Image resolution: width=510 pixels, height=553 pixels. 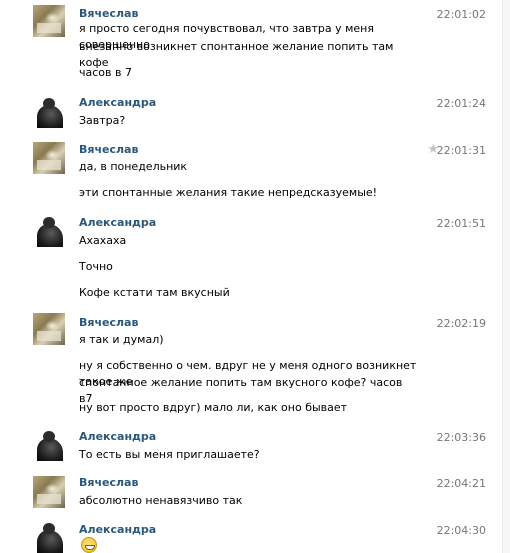 What do you see at coordinates (154, 292) in the screenshot?
I see `message-text: Кофе кстати там вкусный` at bounding box center [154, 292].